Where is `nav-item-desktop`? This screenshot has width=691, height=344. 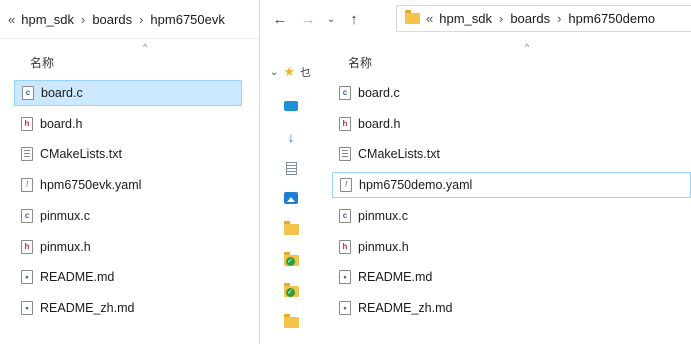
nav-item-desktop is located at coordinates (291, 106).